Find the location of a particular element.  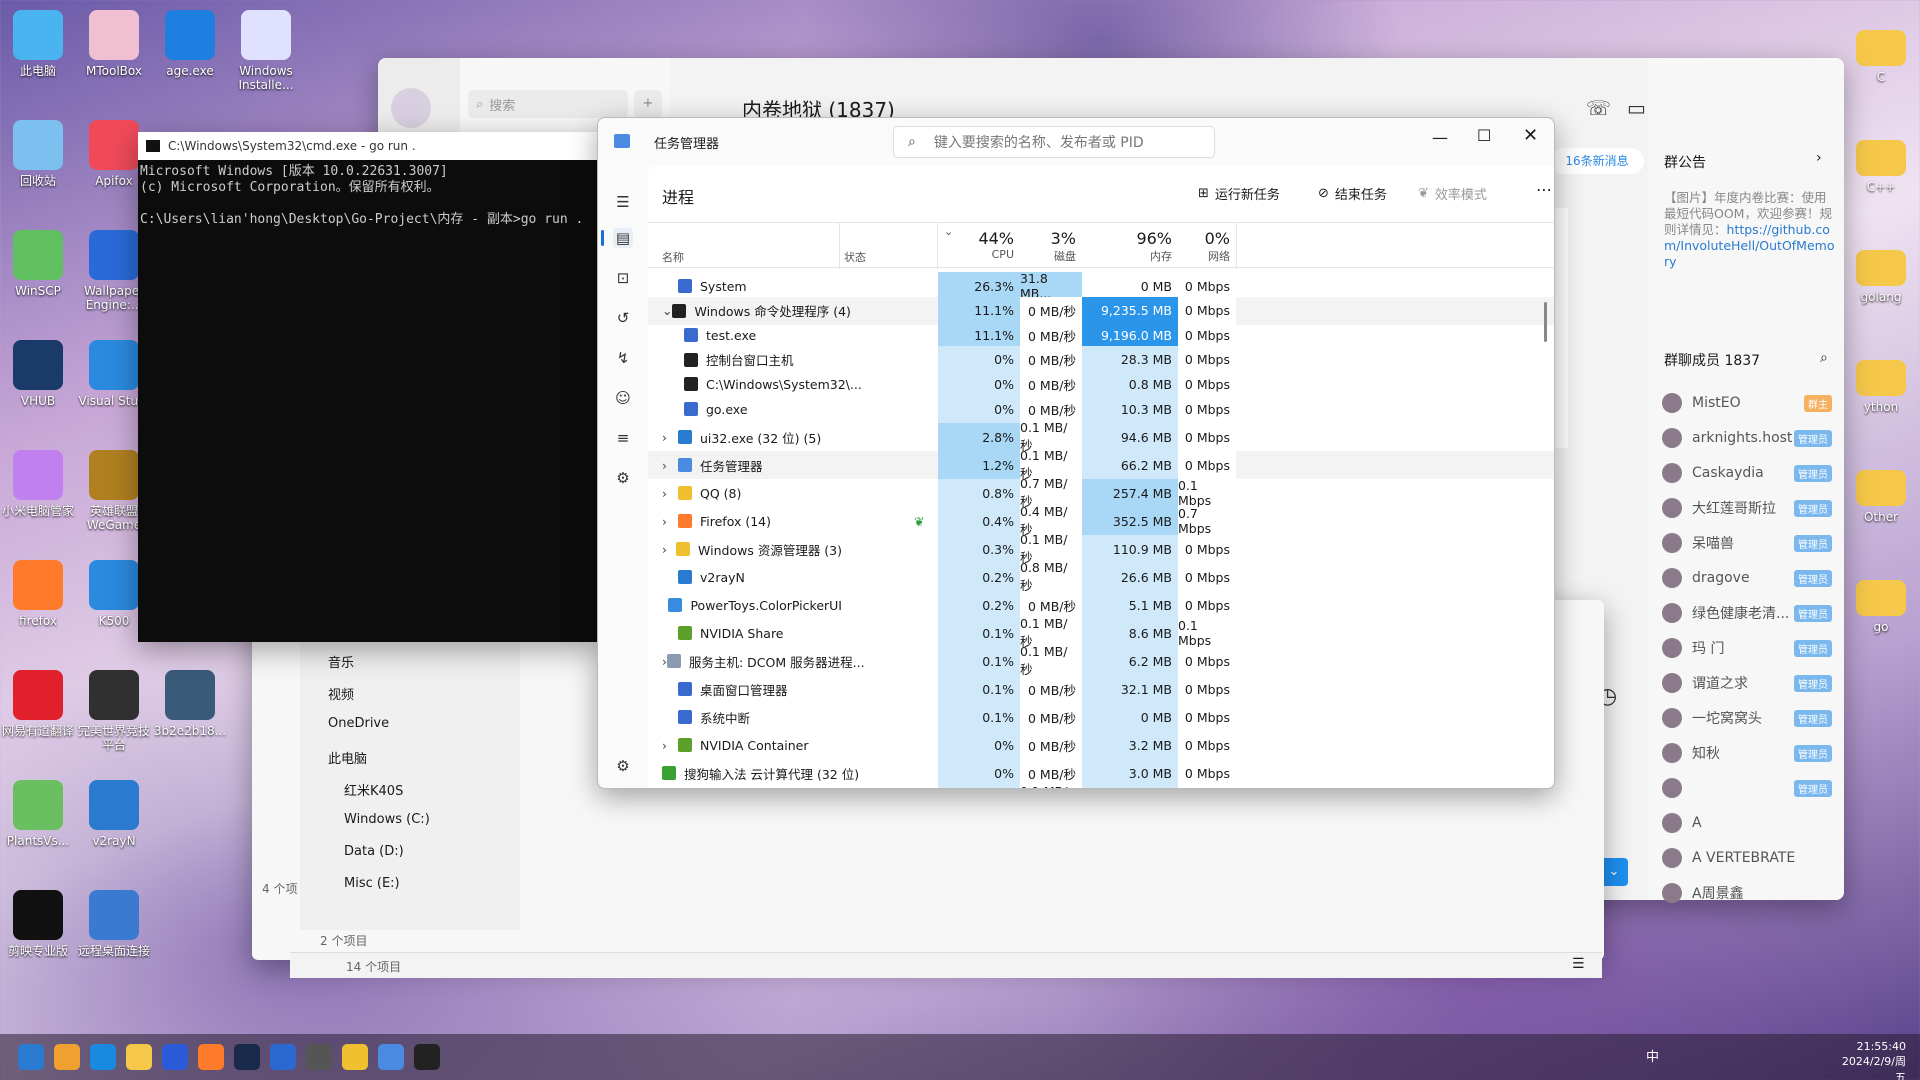

member-item: A VERTEBRATE is located at coordinates (1747, 858).